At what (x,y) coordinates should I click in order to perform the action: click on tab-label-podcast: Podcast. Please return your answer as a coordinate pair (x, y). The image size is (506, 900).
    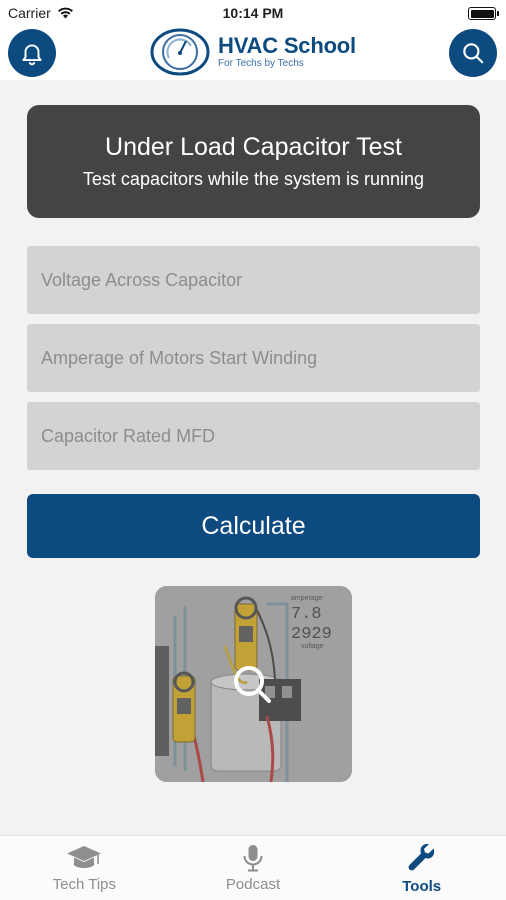
    Looking at the image, I should click on (253, 884).